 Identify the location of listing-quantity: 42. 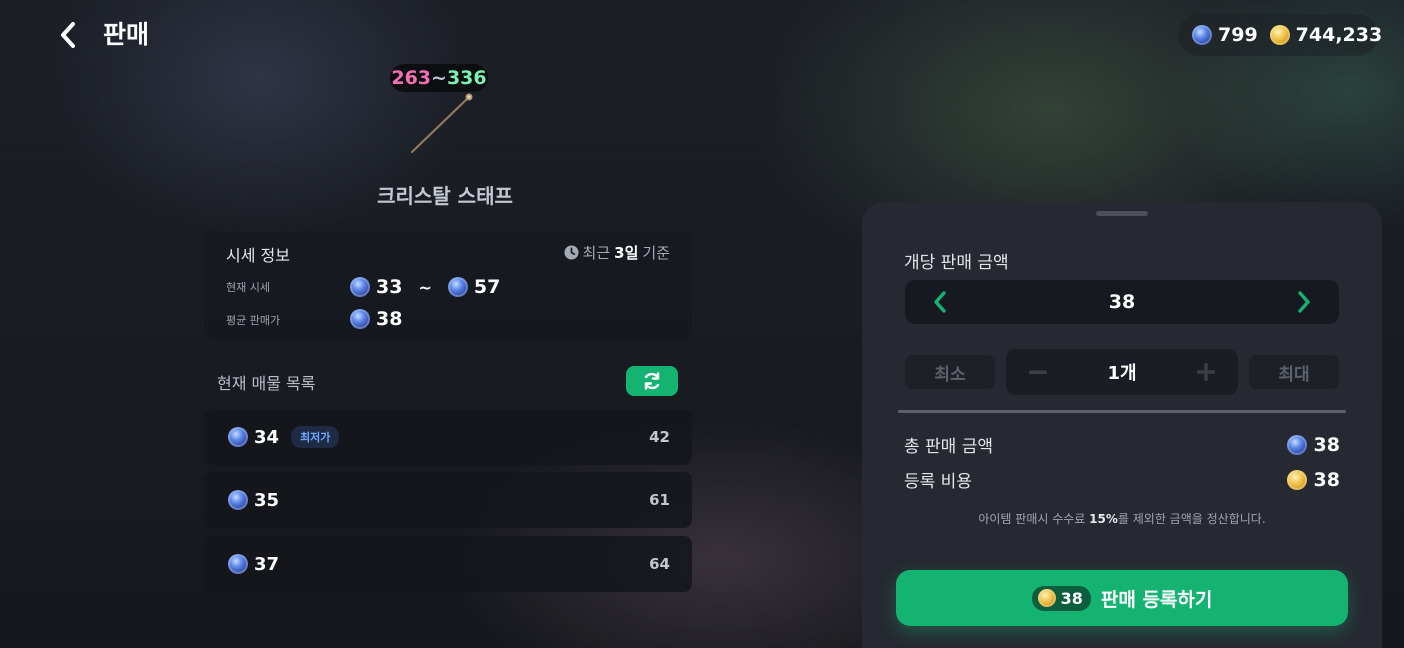
(659, 437).